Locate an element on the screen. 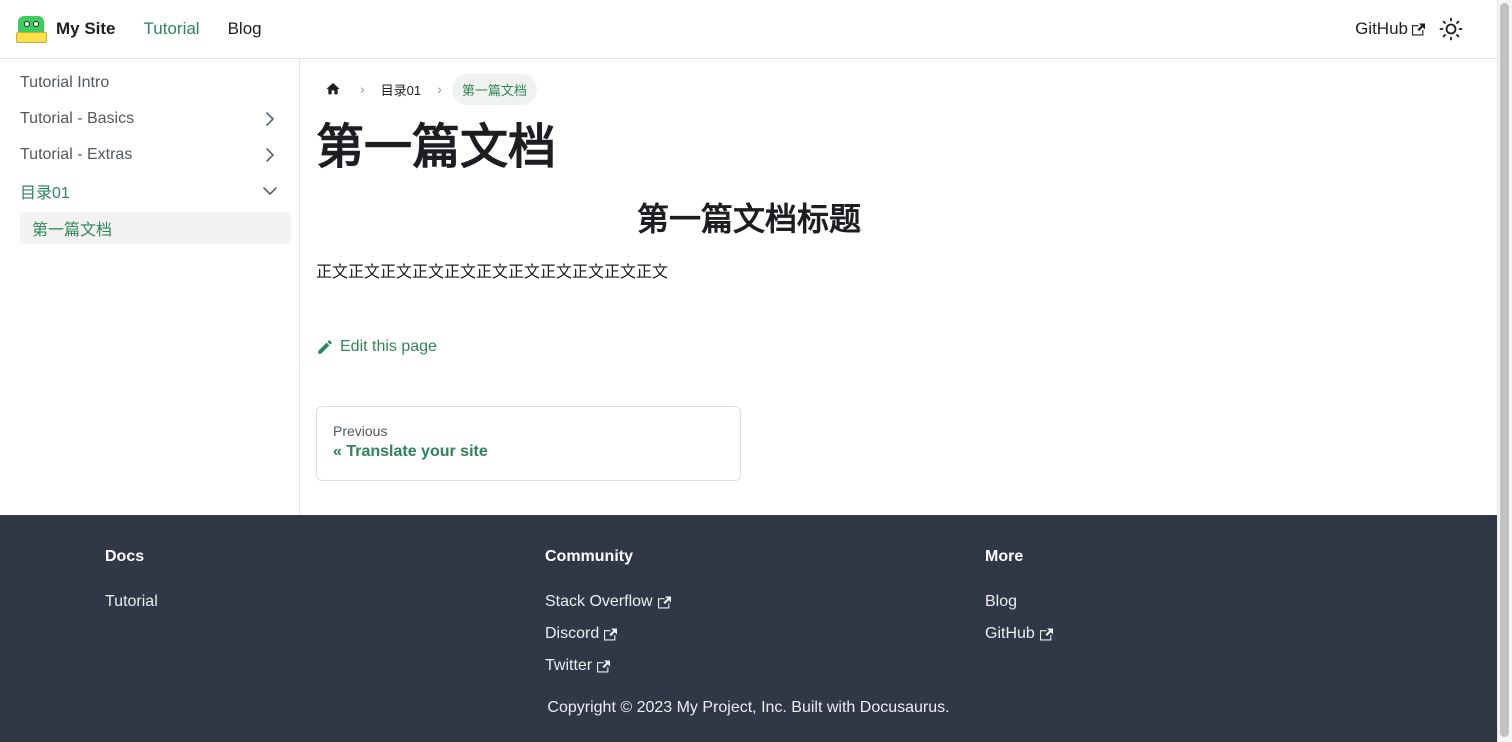 The image size is (1512, 742). footer-col-docs: Docs Tutorial is located at coordinates (131, 583).